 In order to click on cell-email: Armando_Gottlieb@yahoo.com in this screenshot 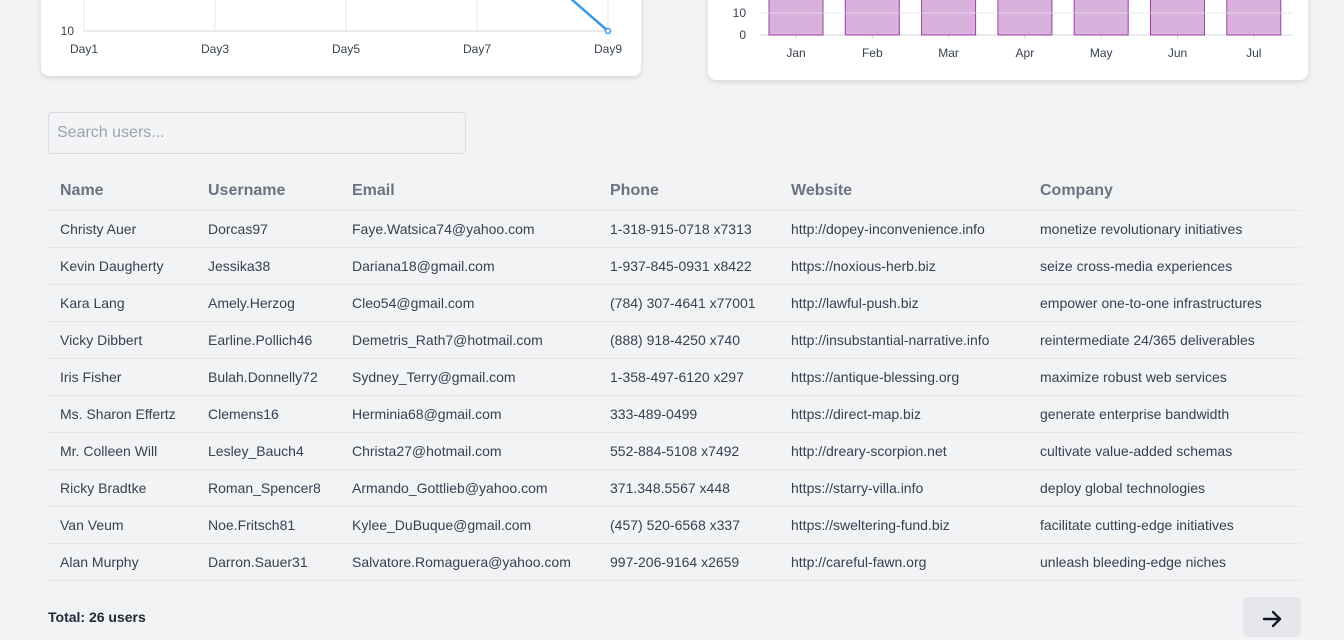, I will do `click(469, 488)`.